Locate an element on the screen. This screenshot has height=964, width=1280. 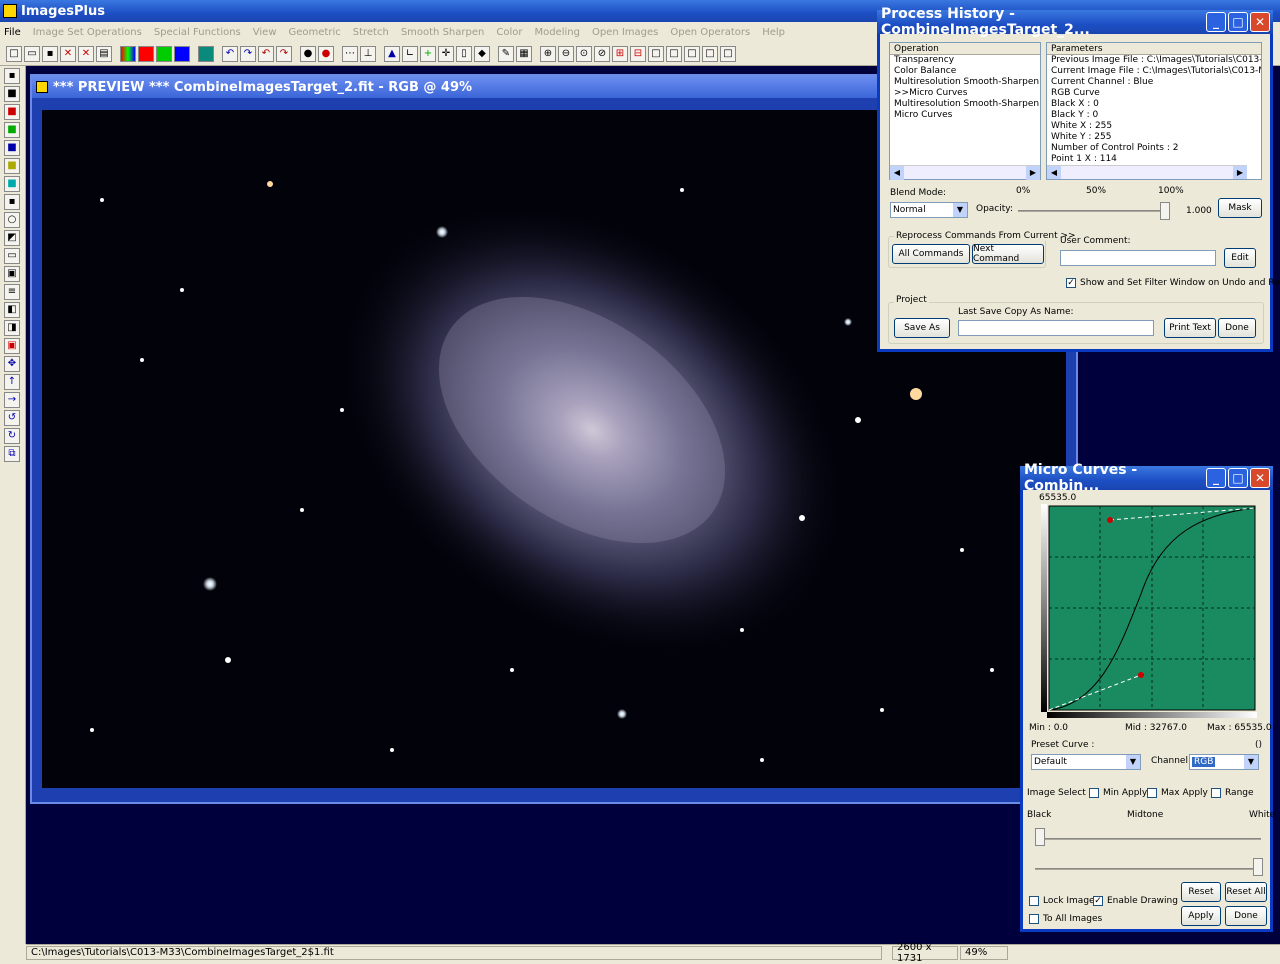
print-icon: ▤ is located at coordinates (104, 53).